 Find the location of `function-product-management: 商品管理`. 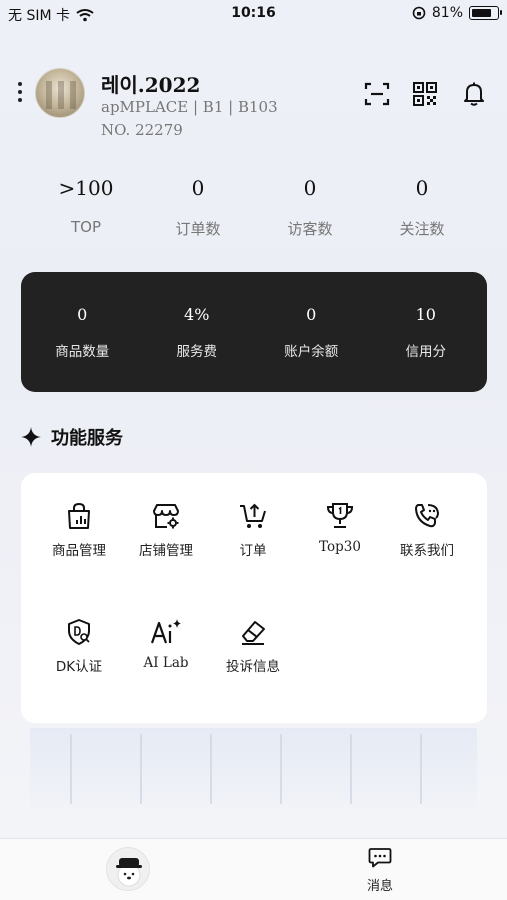

function-product-management: 商品管理 is located at coordinates (79, 530).